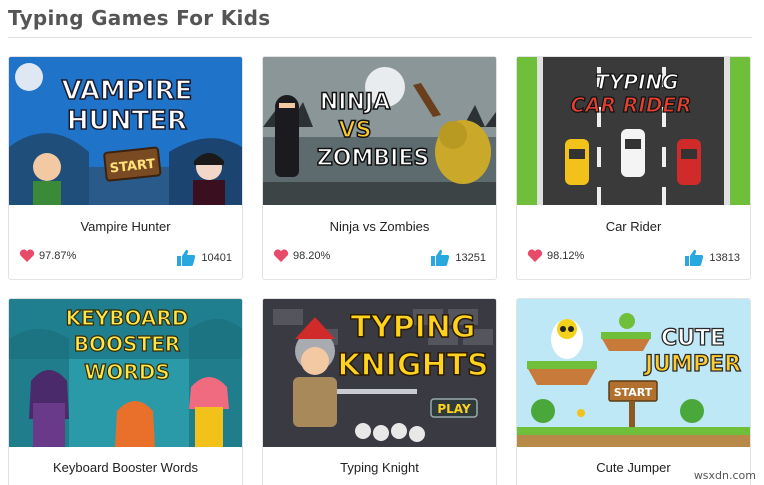 Image resolution: width=764 pixels, height=485 pixels. I want to click on game-thumbnail: TYPING KNIGHTS PLAY, so click(379, 373).